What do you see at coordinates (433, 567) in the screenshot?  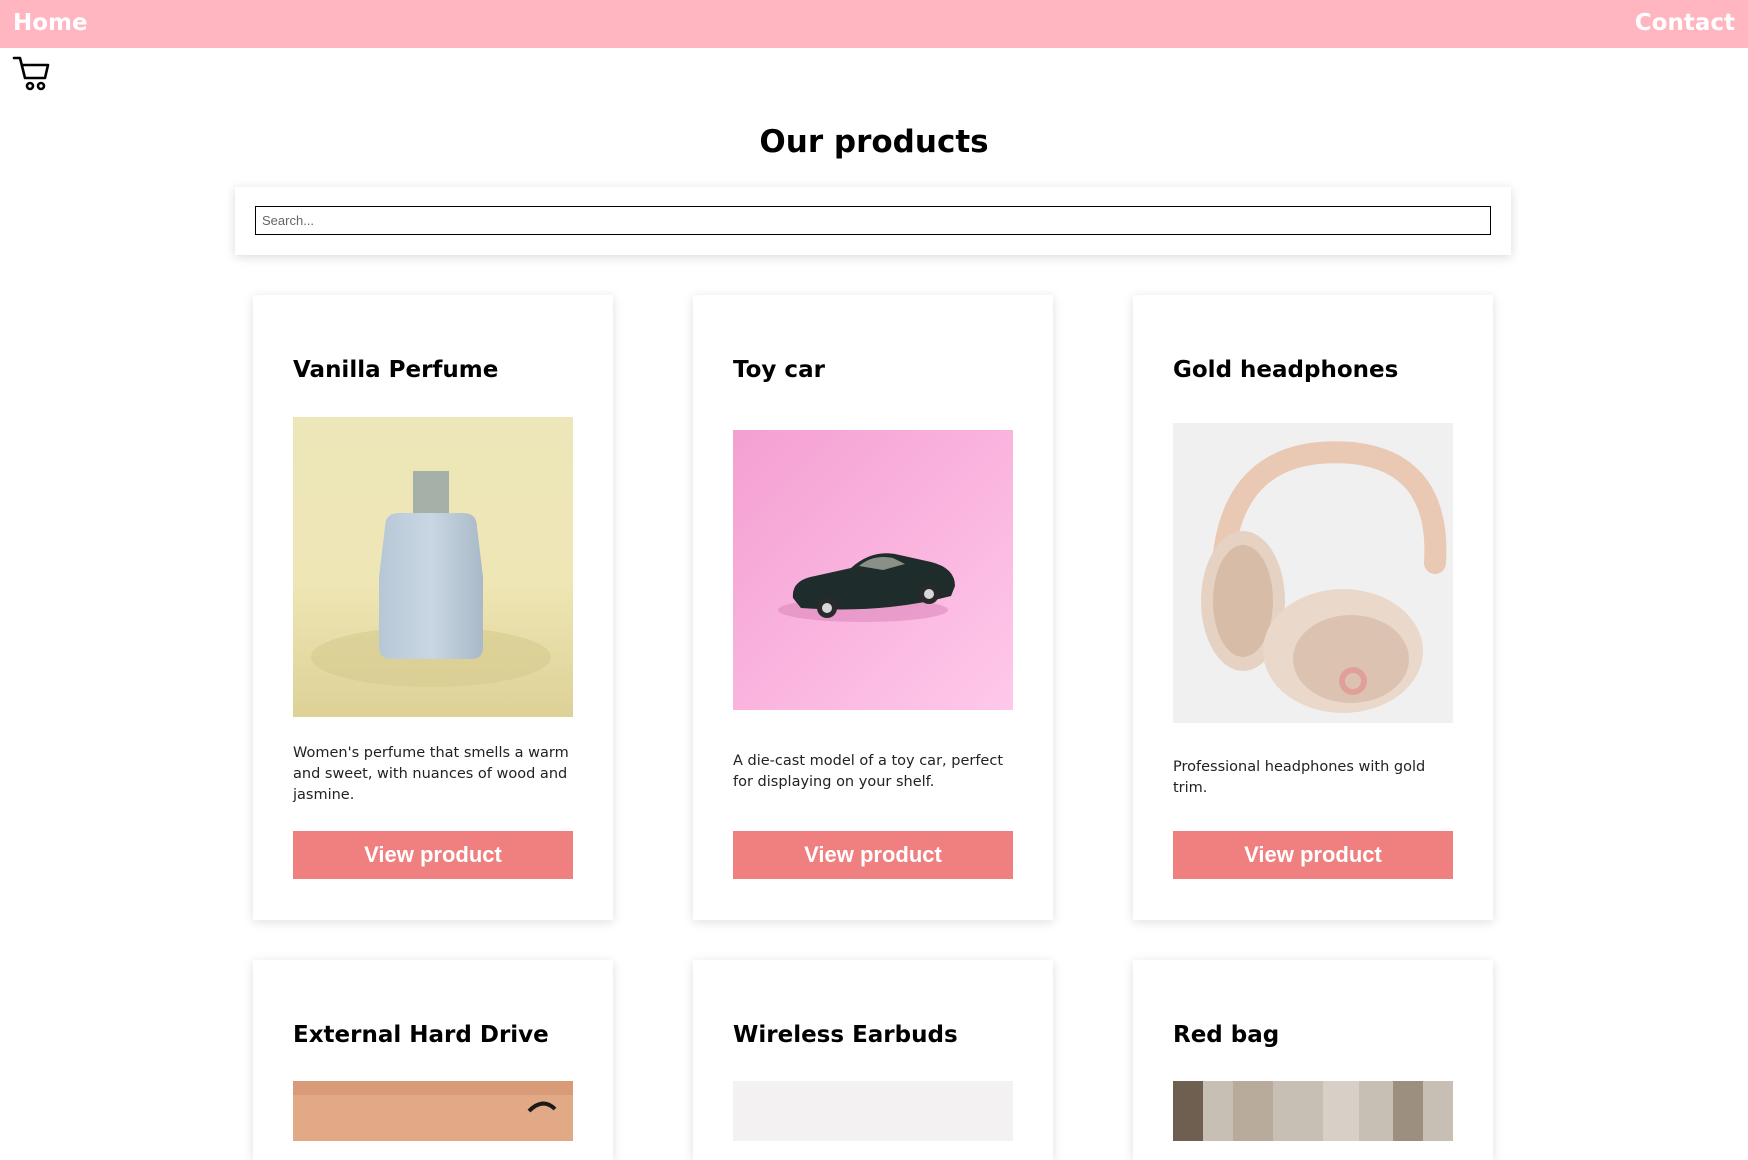 I see `perfume-bottle-image` at bounding box center [433, 567].